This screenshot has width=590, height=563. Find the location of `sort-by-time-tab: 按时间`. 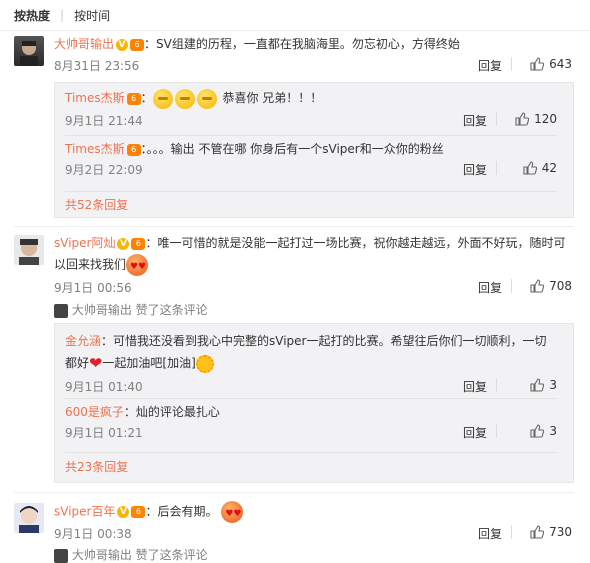

sort-by-time-tab: 按时间 is located at coordinates (92, 15).